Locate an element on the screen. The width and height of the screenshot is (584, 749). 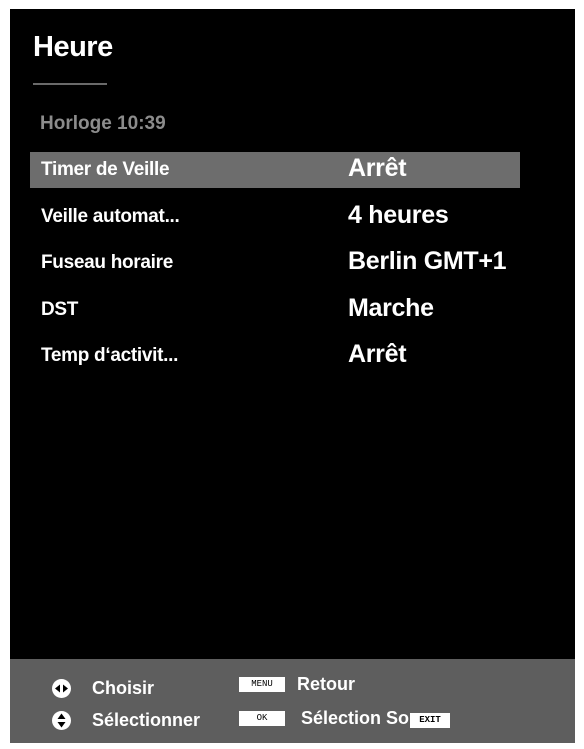
ok-key: OK is located at coordinates (262, 718).